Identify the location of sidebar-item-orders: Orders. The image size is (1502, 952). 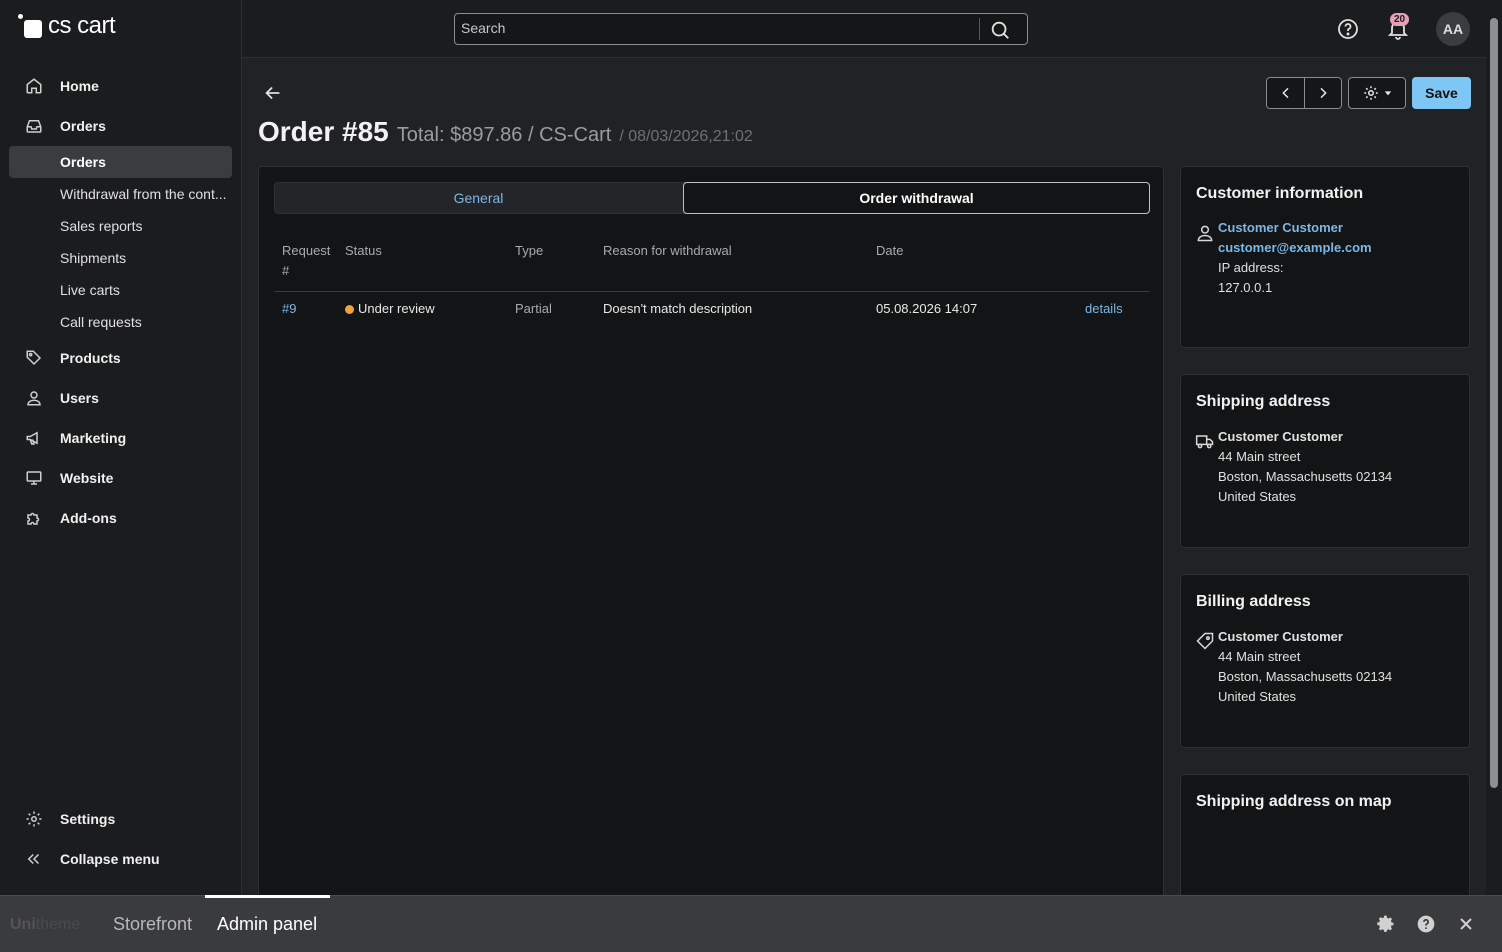
(120, 126).